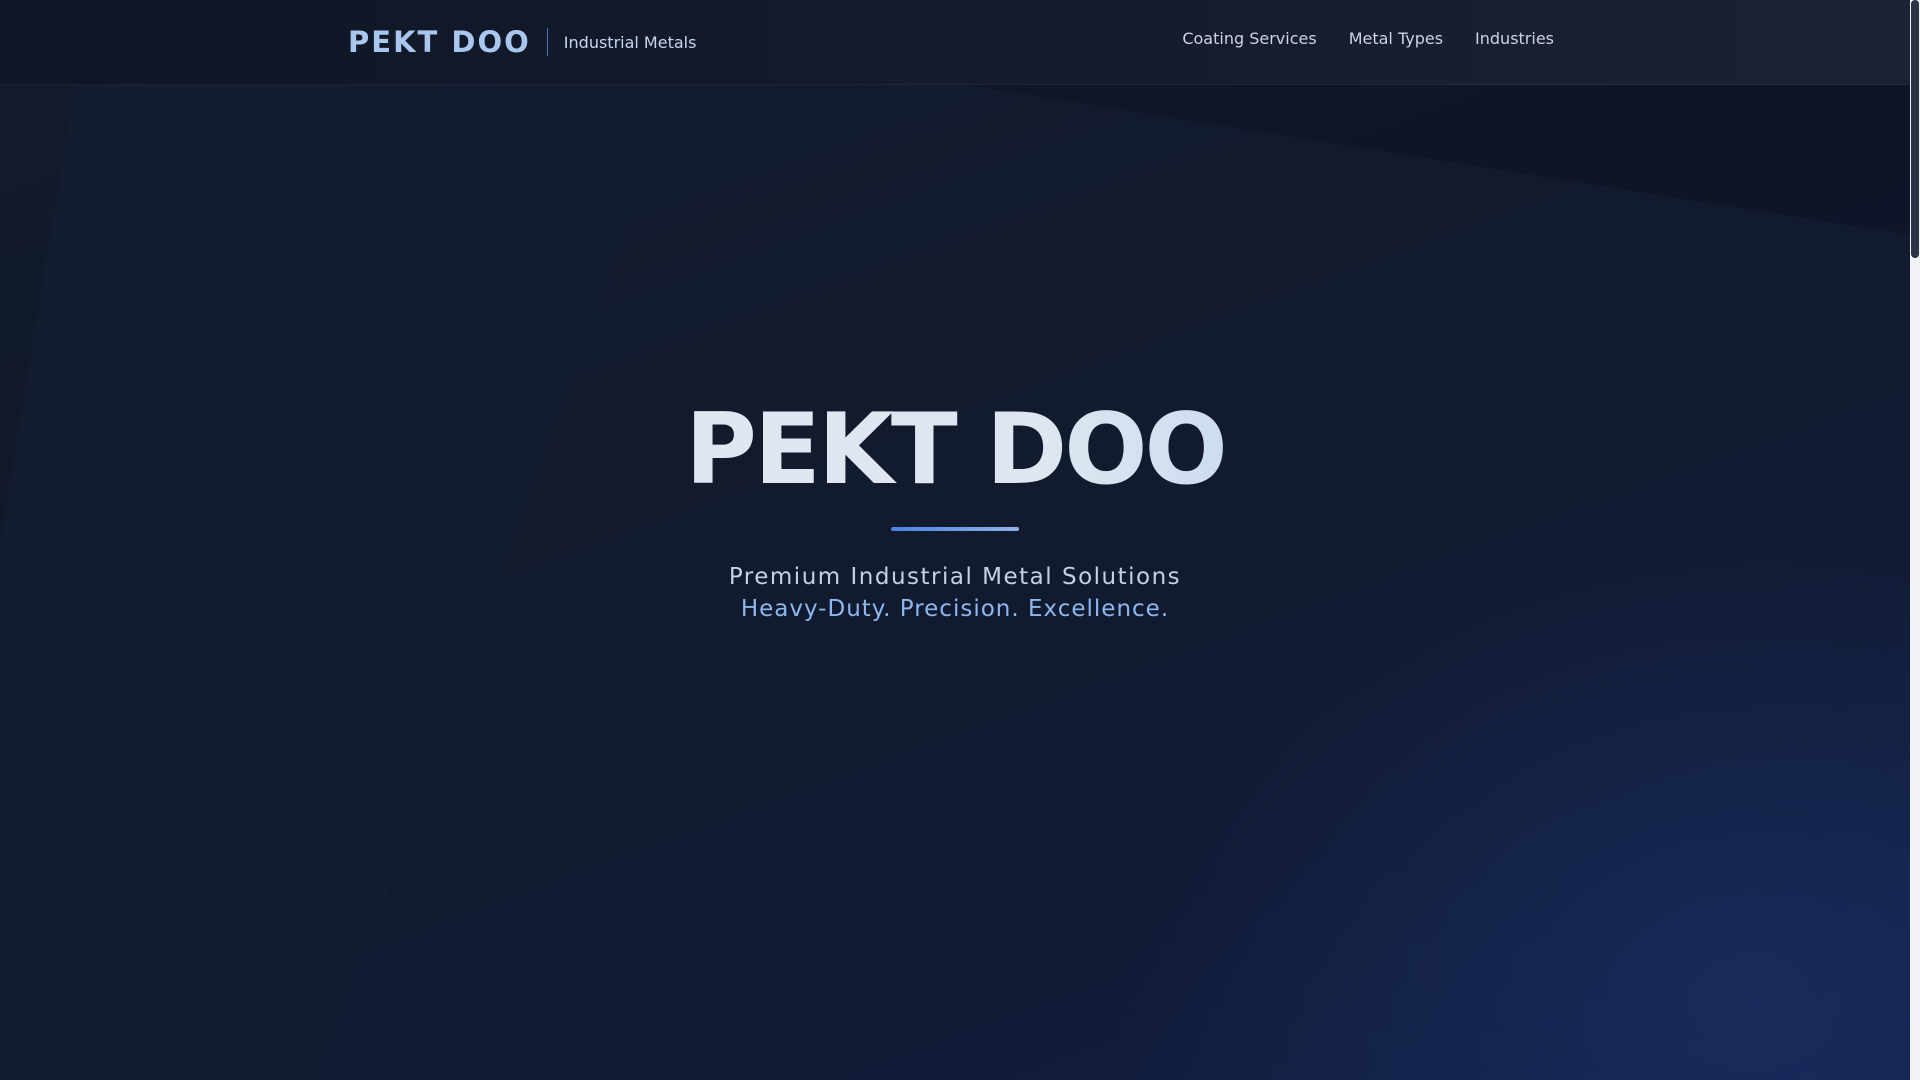  Describe the element at coordinates (439, 42) in the screenshot. I see `brand-logo: PEKT DOO` at that location.